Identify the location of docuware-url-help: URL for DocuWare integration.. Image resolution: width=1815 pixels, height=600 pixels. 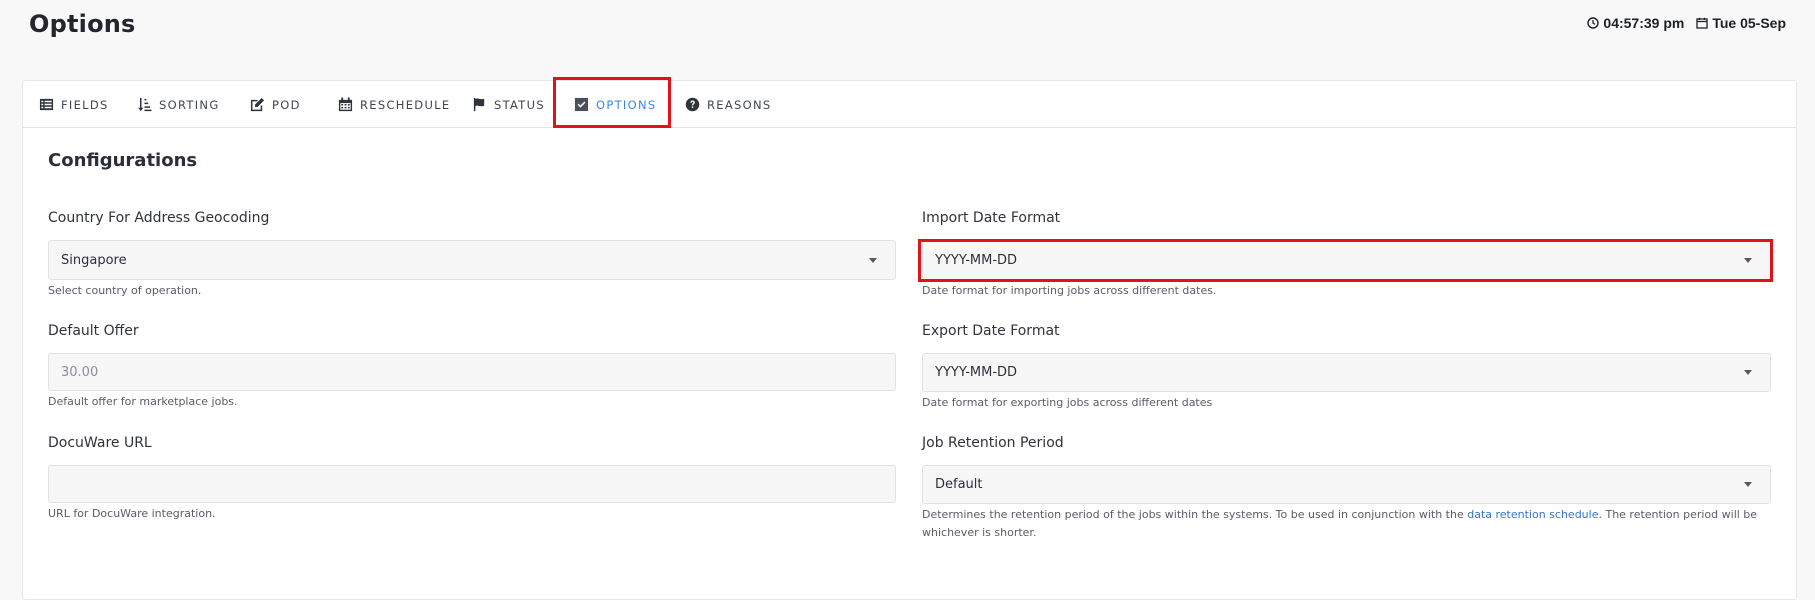
(132, 513).